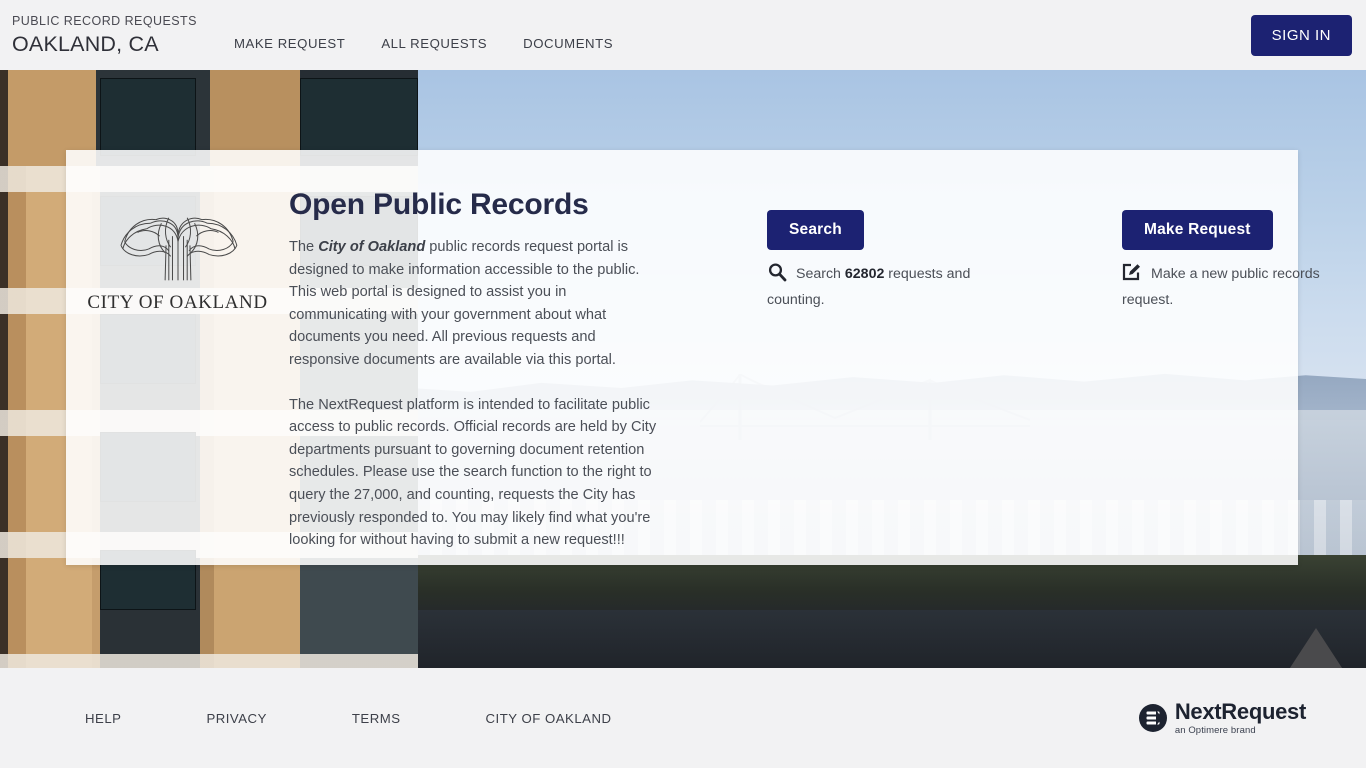 Image resolution: width=1366 pixels, height=768 pixels. What do you see at coordinates (85, 44) in the screenshot?
I see `brand-title: OAKLAND, CA` at bounding box center [85, 44].